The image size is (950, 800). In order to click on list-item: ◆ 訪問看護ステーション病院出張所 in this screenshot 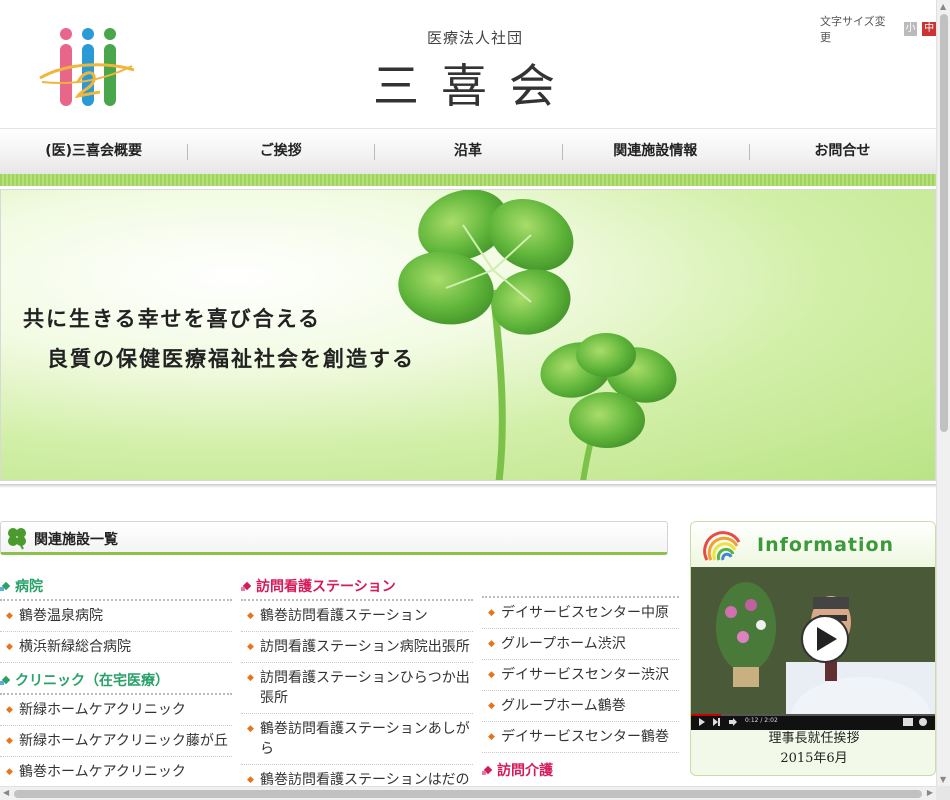, I will do `click(357, 647)`.